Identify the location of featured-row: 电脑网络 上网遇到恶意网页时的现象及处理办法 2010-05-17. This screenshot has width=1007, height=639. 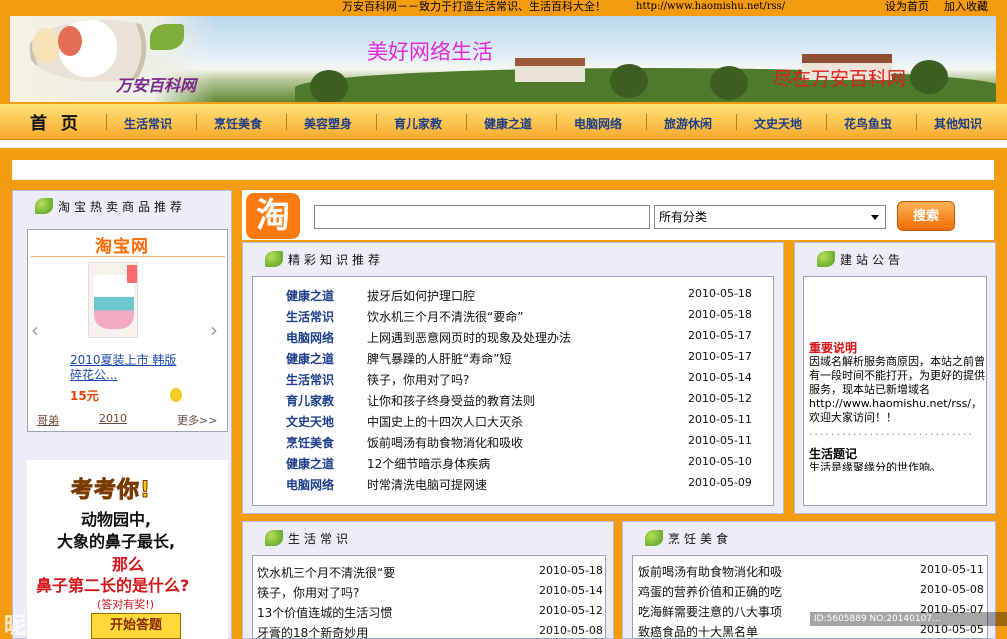
(521, 339).